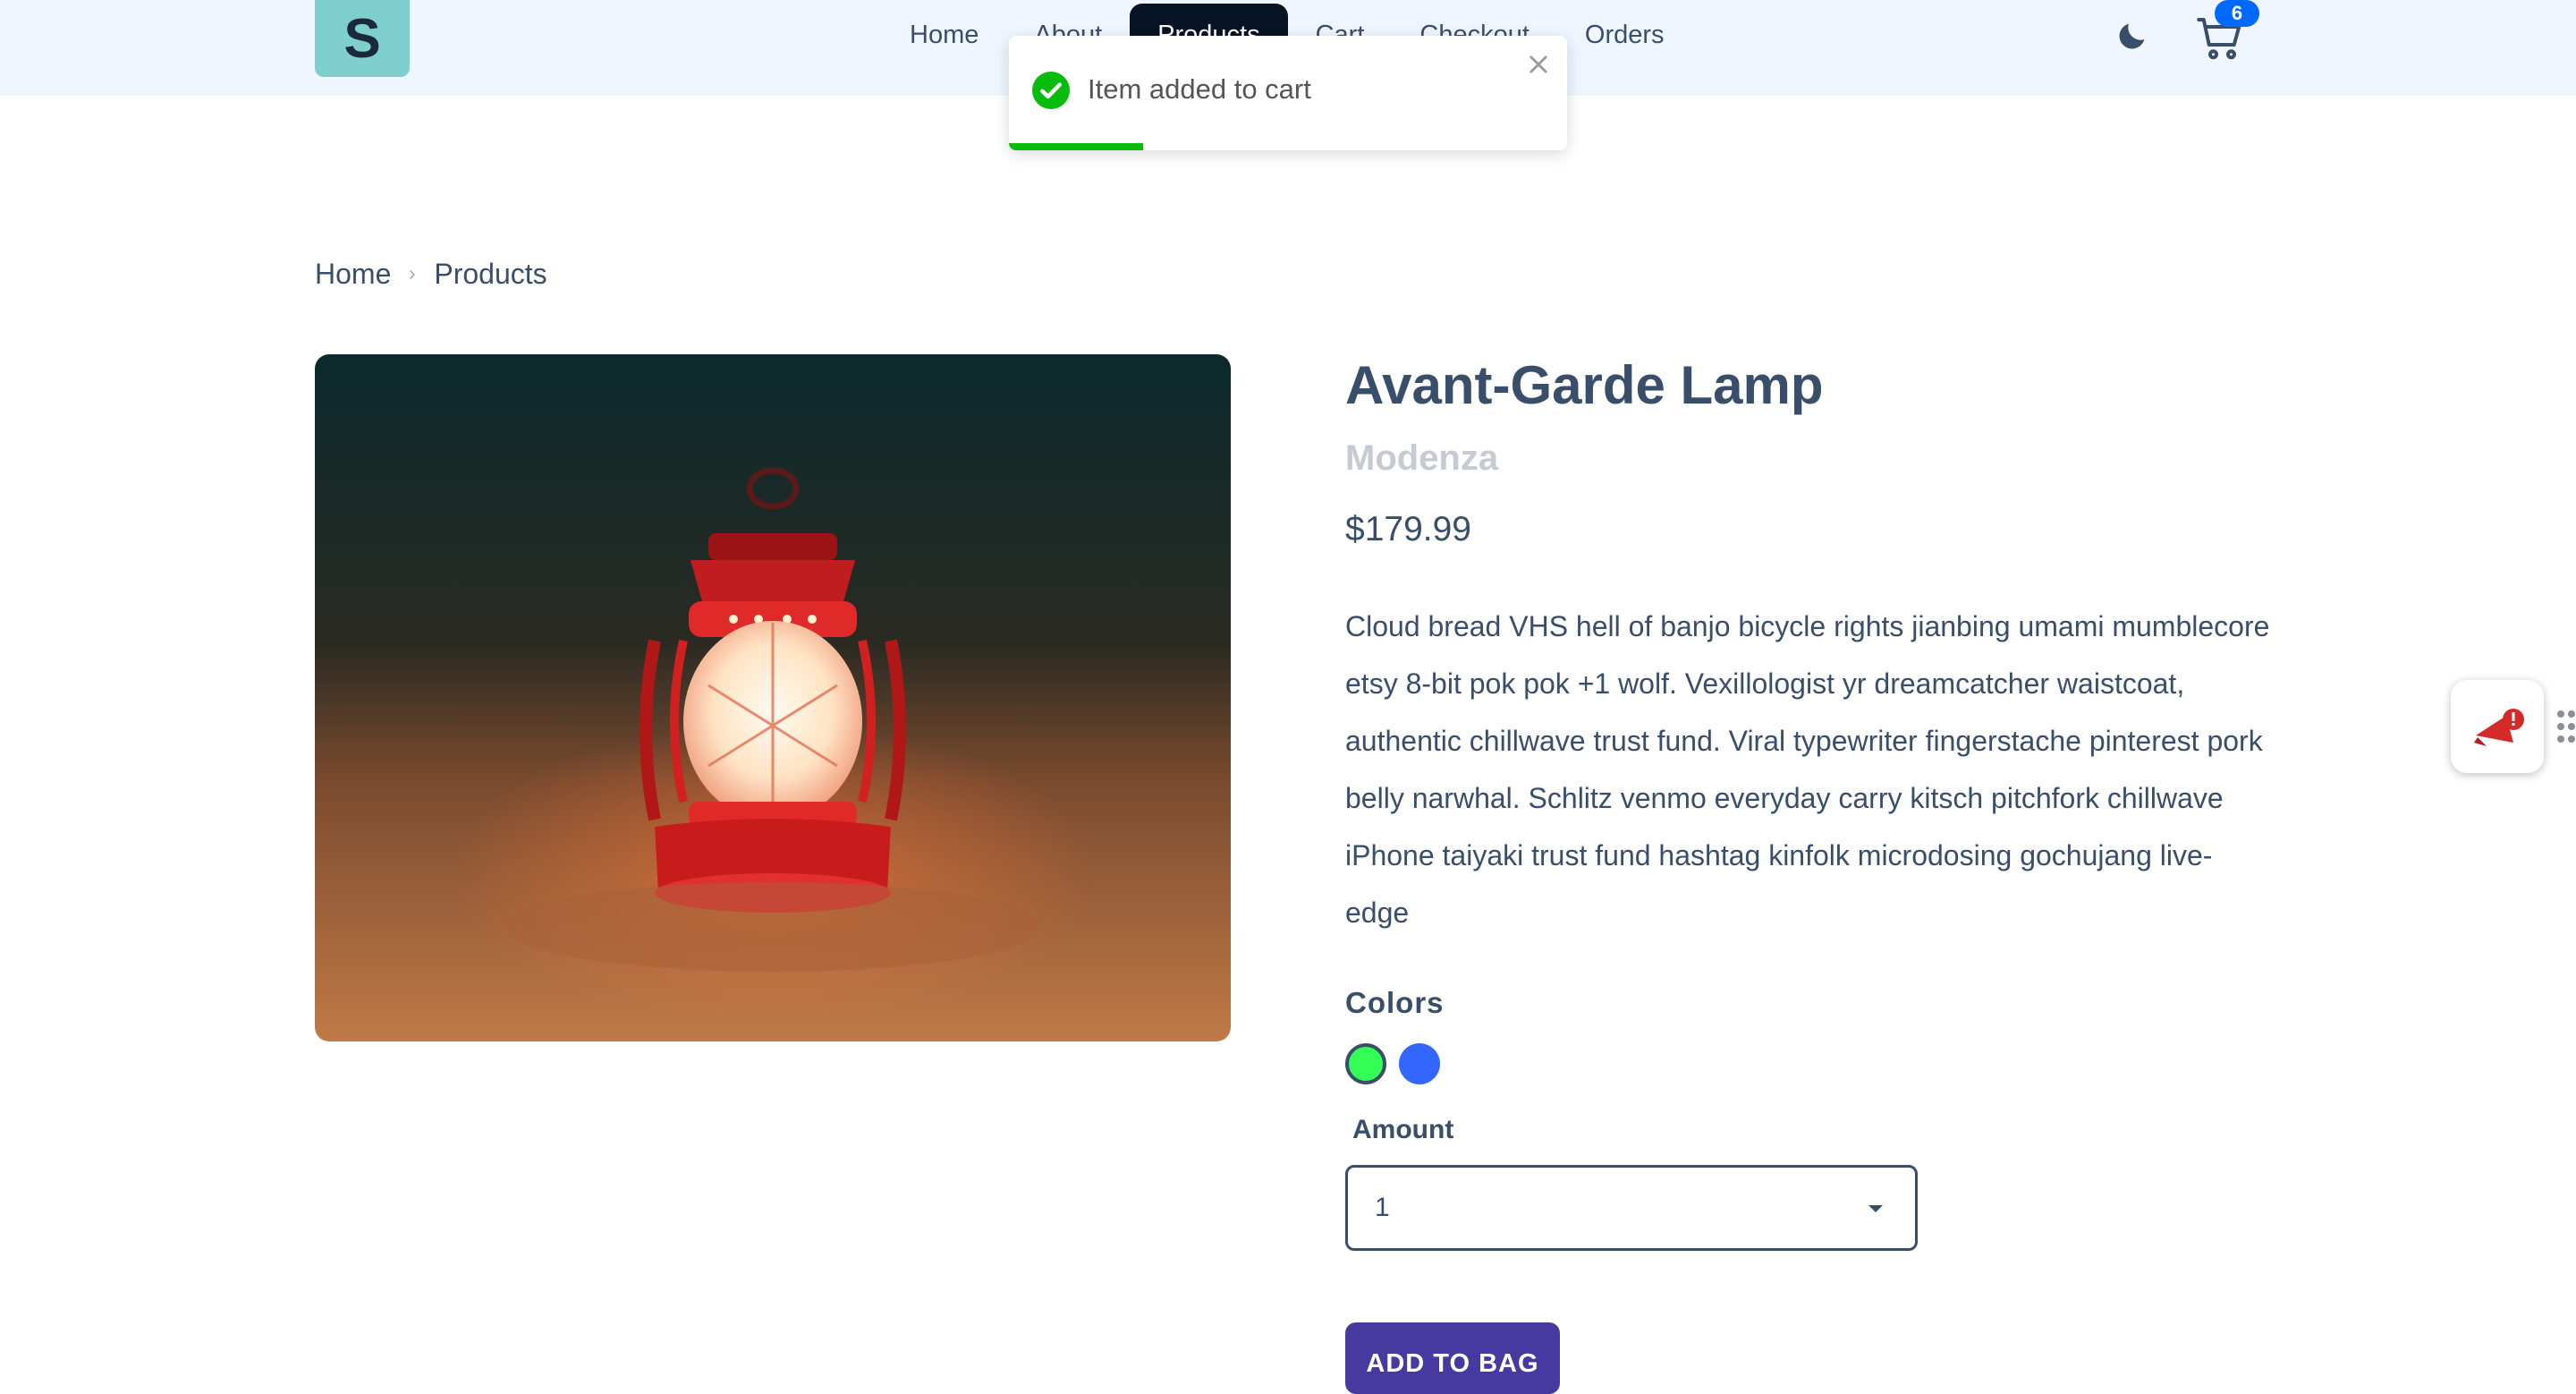 The image size is (2576, 1394). Describe the element at coordinates (1076, 146) in the screenshot. I see `toast-progress-bar` at that location.